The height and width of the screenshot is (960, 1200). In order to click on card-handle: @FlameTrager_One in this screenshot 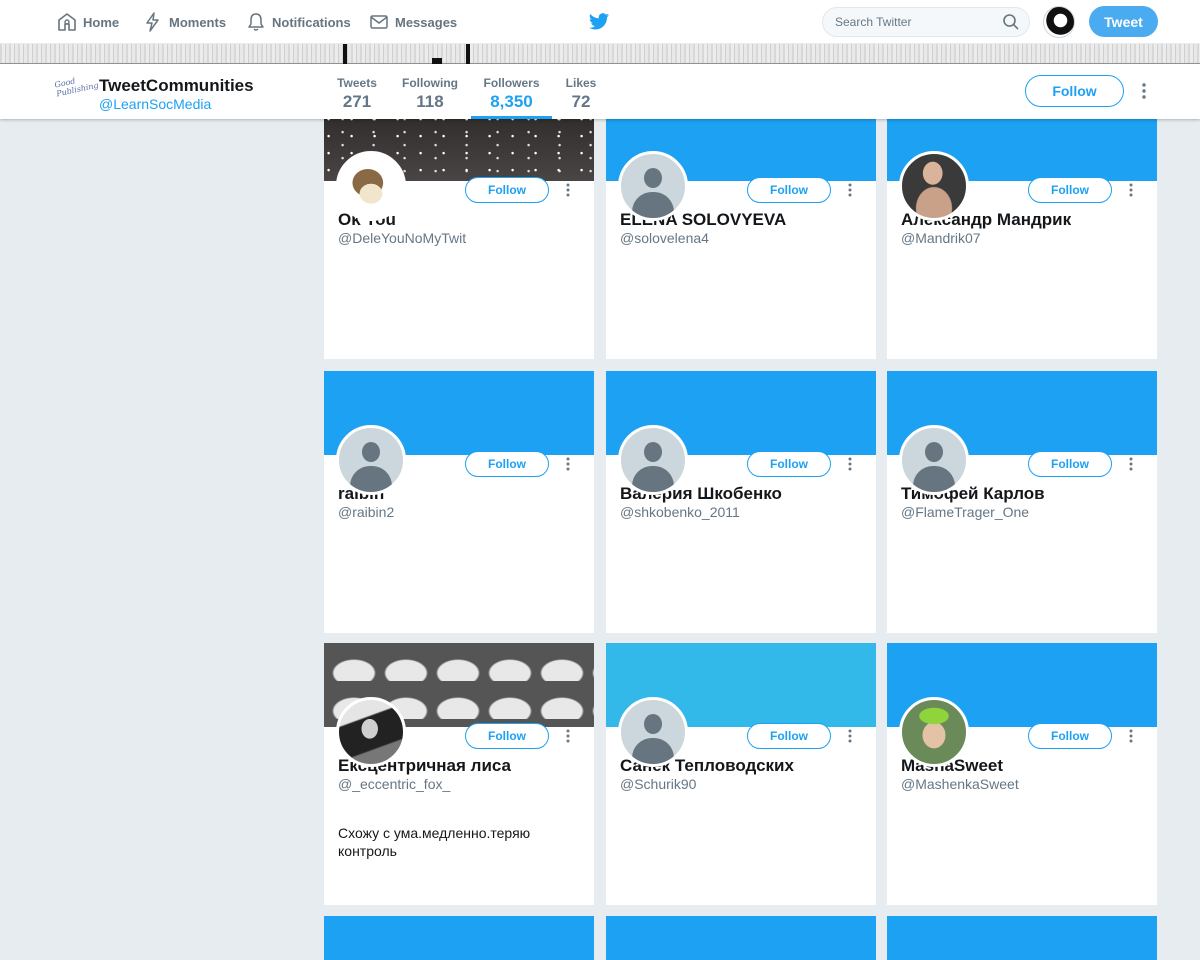, I will do `click(965, 512)`.